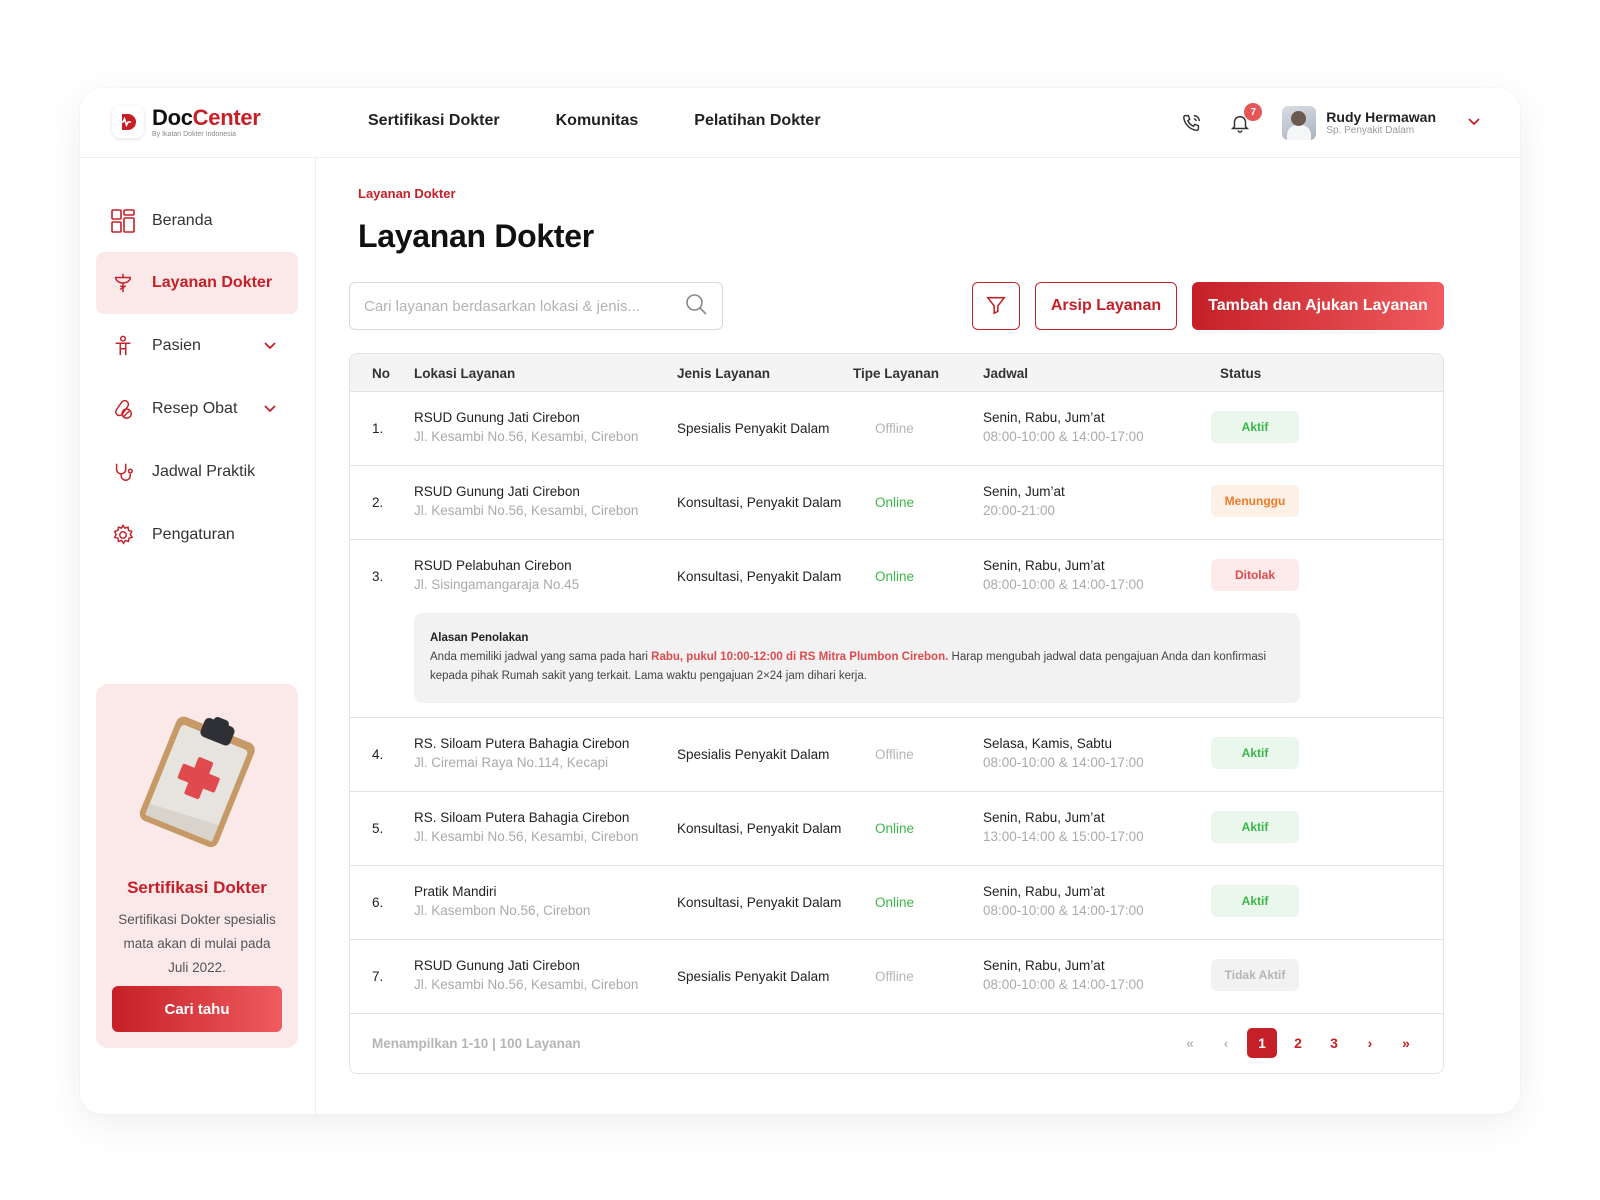  I want to click on sidebar-item-resep-obat: Resep Obat, so click(197, 409).